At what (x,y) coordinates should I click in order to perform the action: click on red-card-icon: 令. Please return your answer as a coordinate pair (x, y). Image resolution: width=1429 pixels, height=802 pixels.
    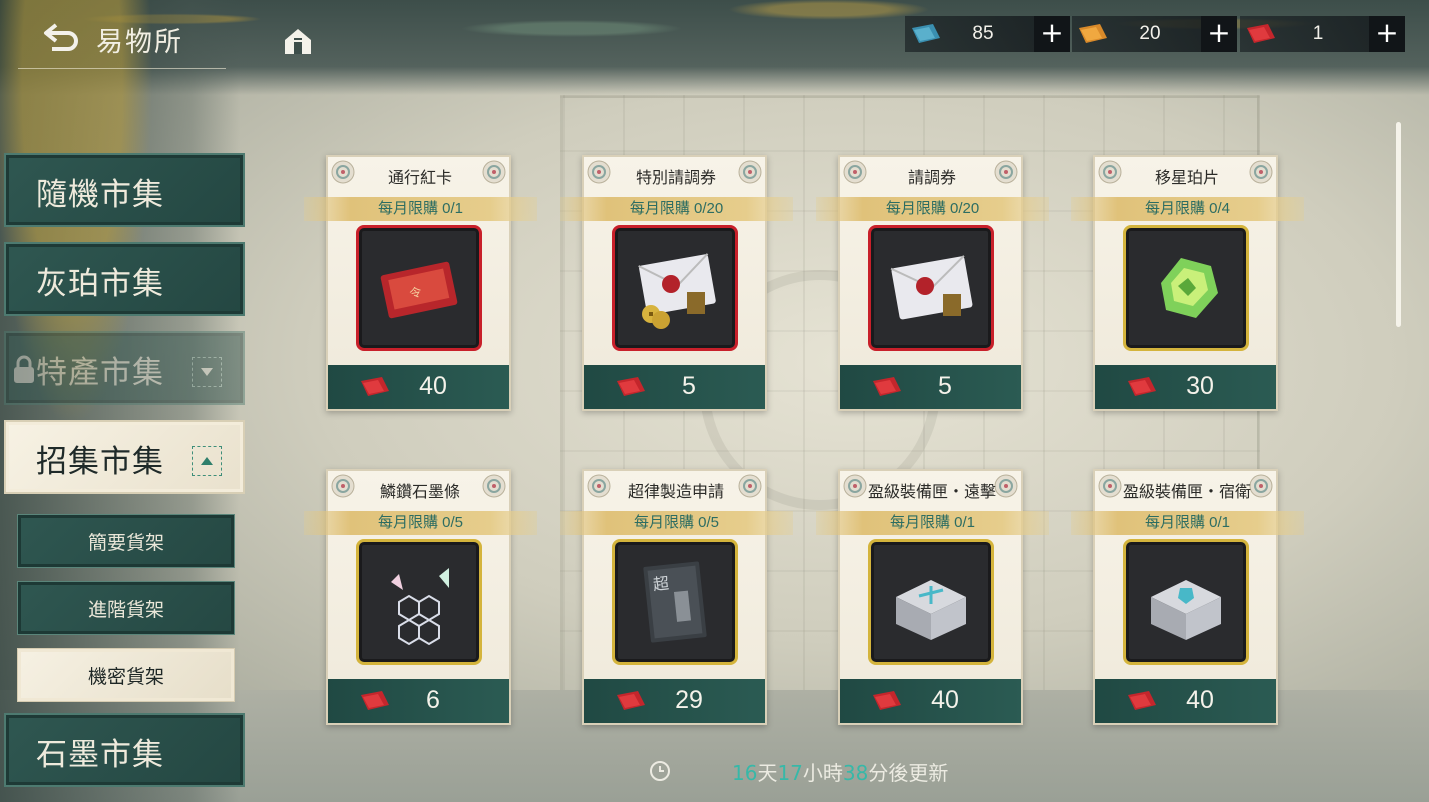
    Looking at the image, I should click on (419, 290).